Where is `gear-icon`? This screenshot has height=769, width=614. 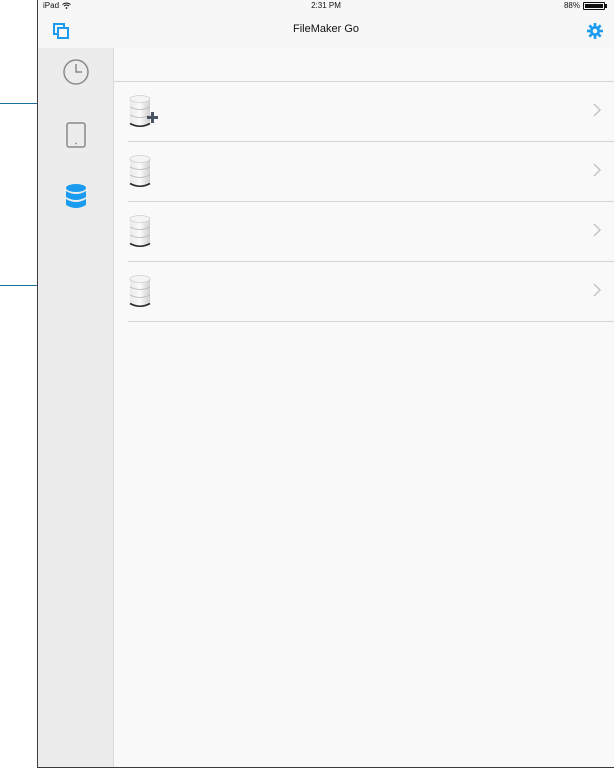 gear-icon is located at coordinates (595, 31).